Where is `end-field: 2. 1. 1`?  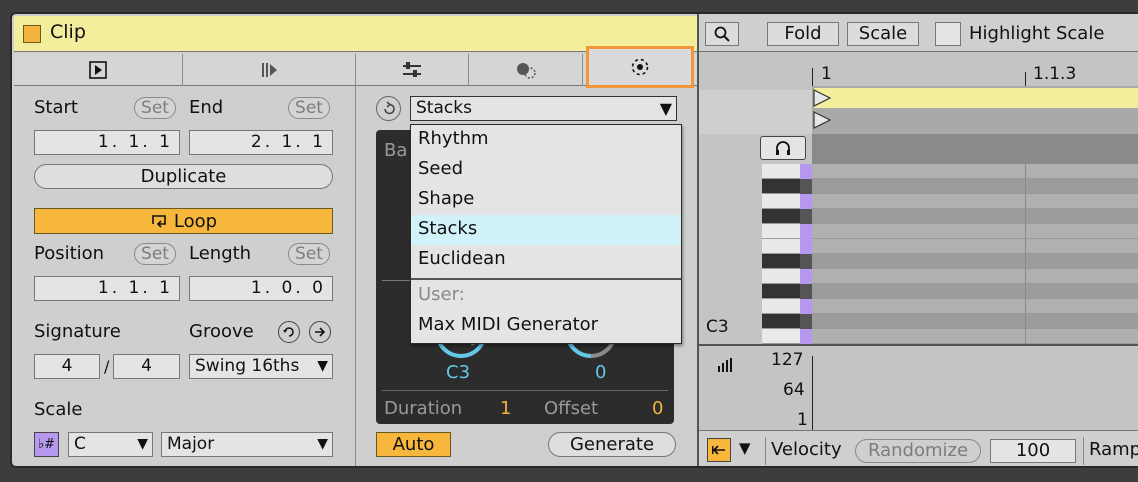 end-field: 2. 1. 1 is located at coordinates (261, 142).